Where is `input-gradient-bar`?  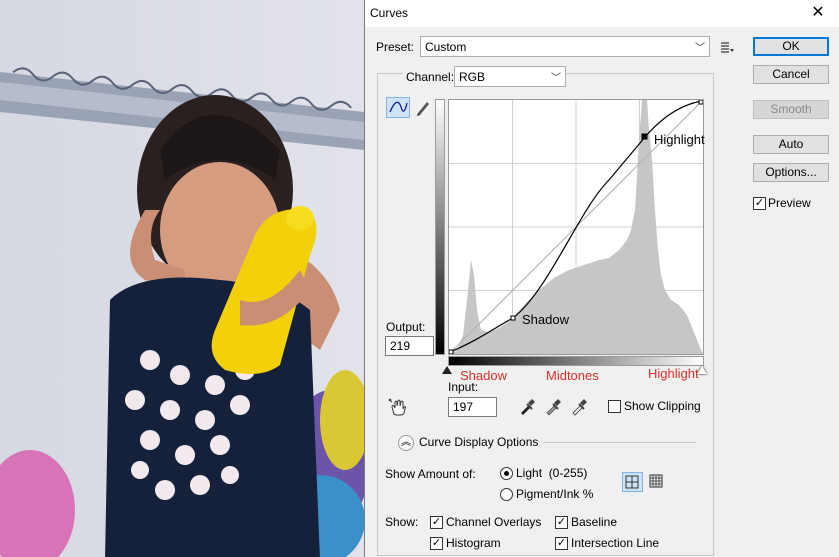 input-gradient-bar is located at coordinates (576, 361).